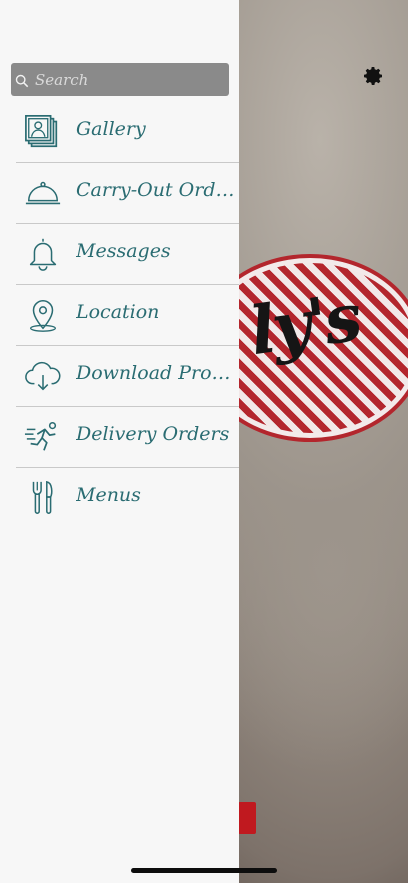 The image size is (408, 883). I want to click on menu-item-label: Delivery Orders, so click(153, 434).